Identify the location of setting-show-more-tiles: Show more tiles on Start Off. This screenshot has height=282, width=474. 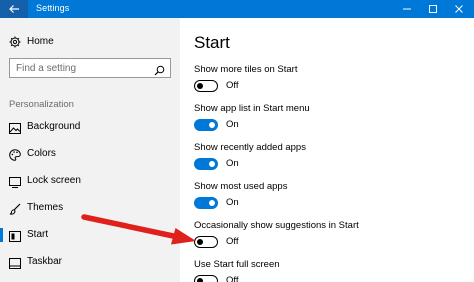
(329, 81).